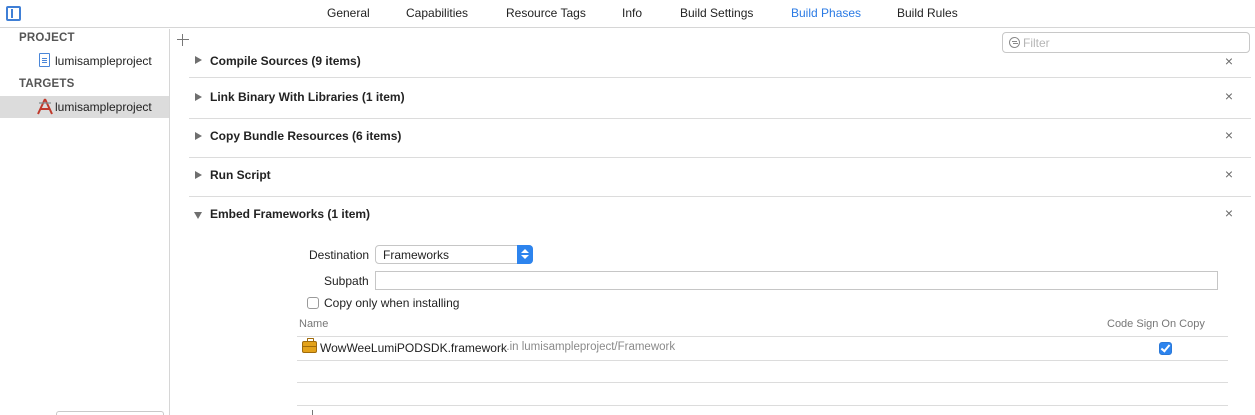  What do you see at coordinates (392, 303) in the screenshot?
I see `copy-only-label: Copy only when installing` at bounding box center [392, 303].